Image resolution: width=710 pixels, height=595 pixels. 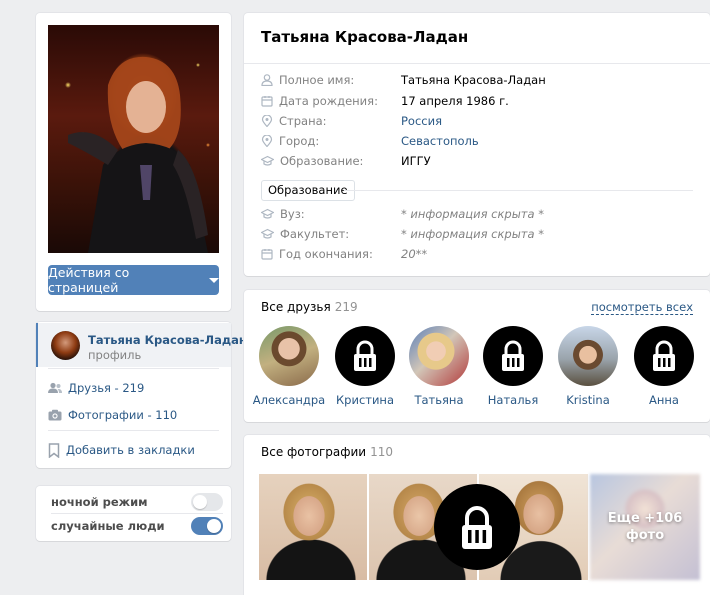 What do you see at coordinates (89, 280) in the screenshot?
I see `page-actions-label: Действия со страницей` at bounding box center [89, 280].